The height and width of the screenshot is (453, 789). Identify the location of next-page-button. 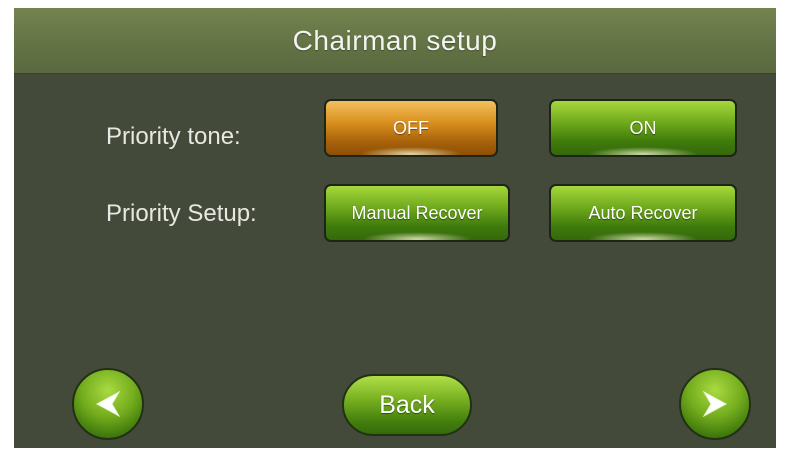
(715, 404).